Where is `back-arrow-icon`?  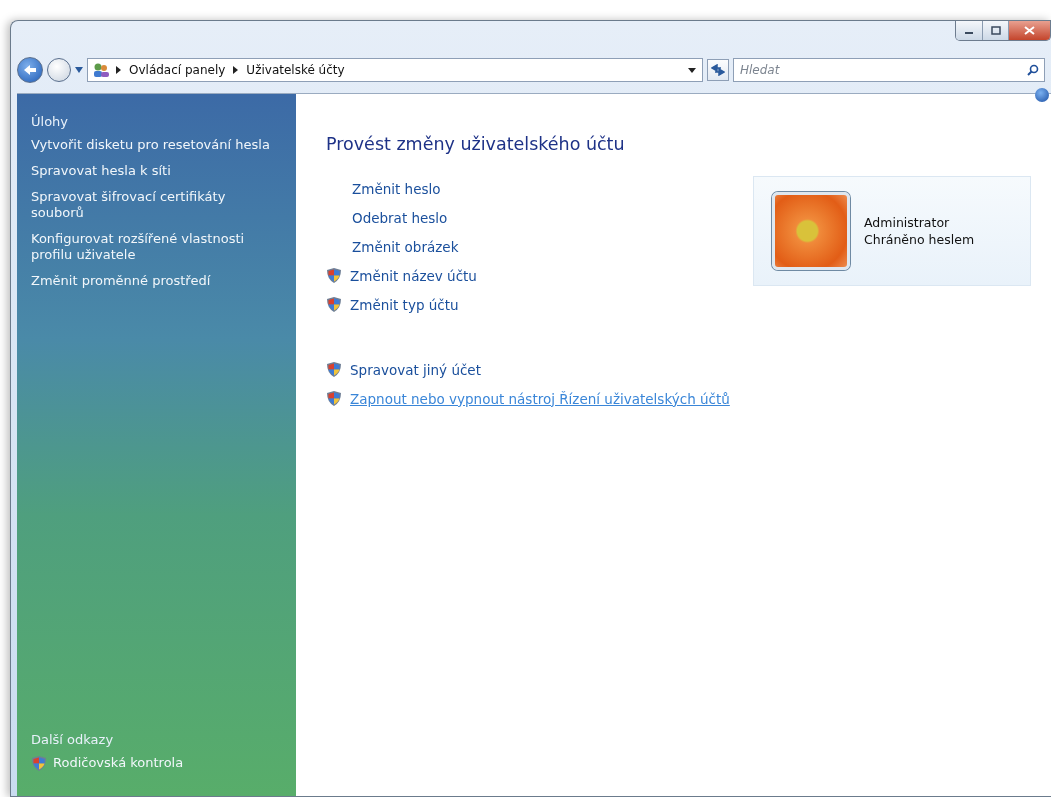 back-arrow-icon is located at coordinates (30, 70).